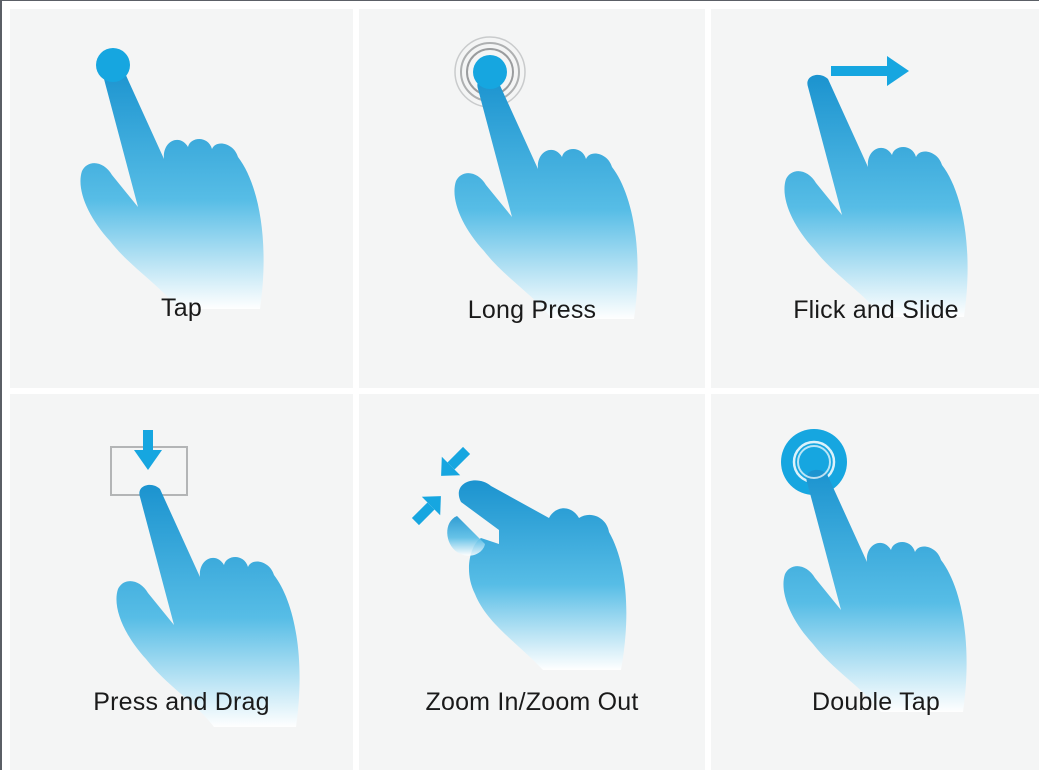 Image resolution: width=1039 pixels, height=770 pixels. I want to click on gesture-label: Flick and Slide, so click(876, 310).